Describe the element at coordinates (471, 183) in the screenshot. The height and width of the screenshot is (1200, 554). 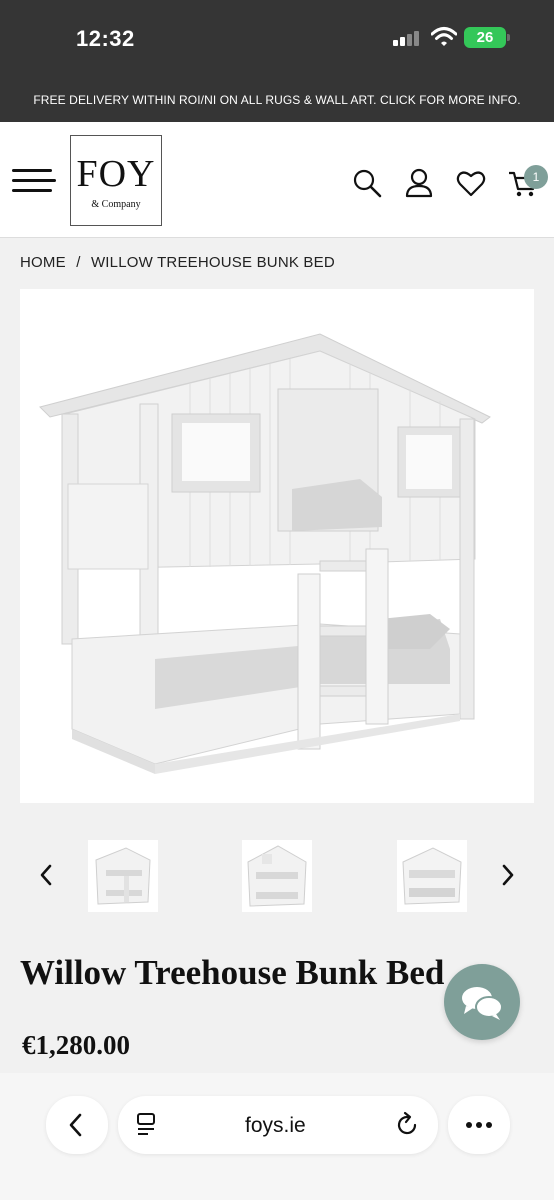
I see `heart-icon` at that location.